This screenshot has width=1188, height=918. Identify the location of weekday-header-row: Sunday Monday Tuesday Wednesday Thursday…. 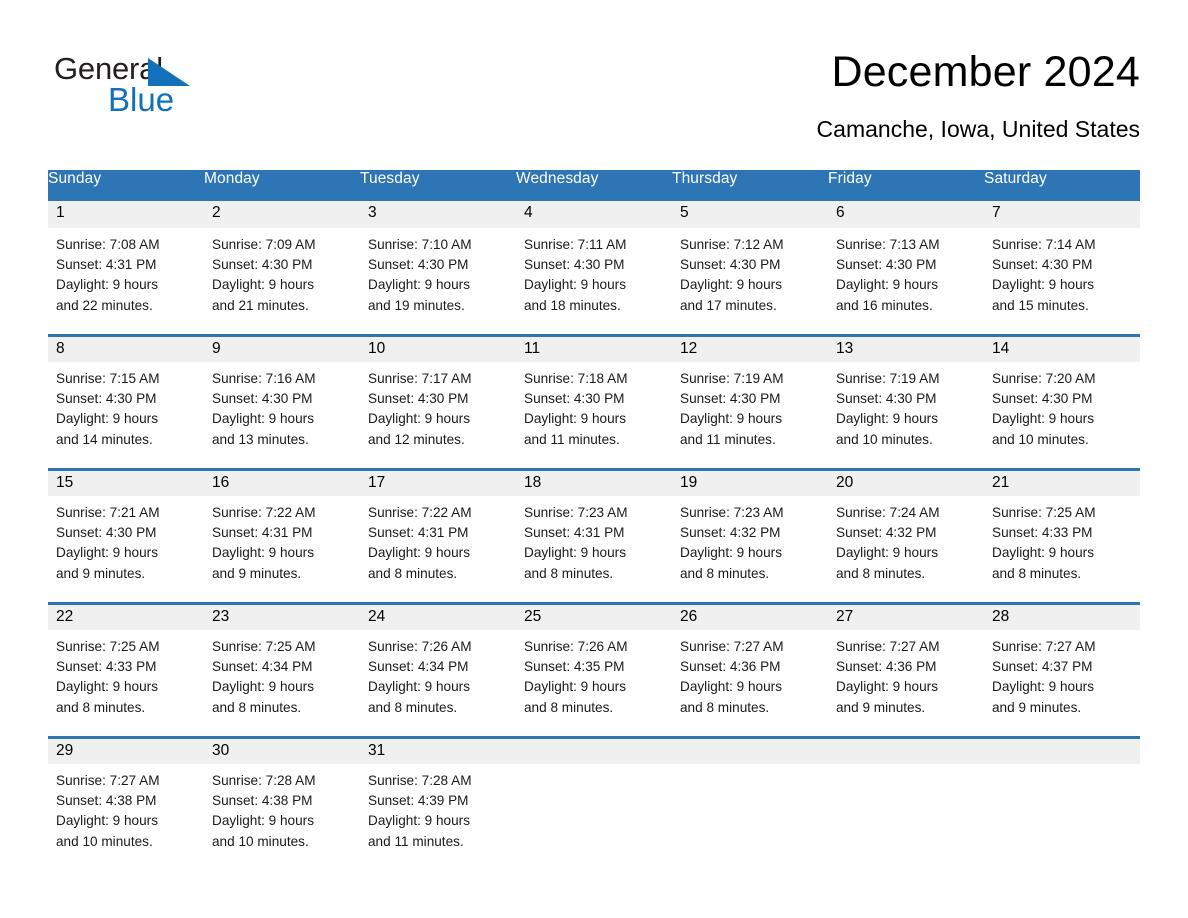
(594, 185).